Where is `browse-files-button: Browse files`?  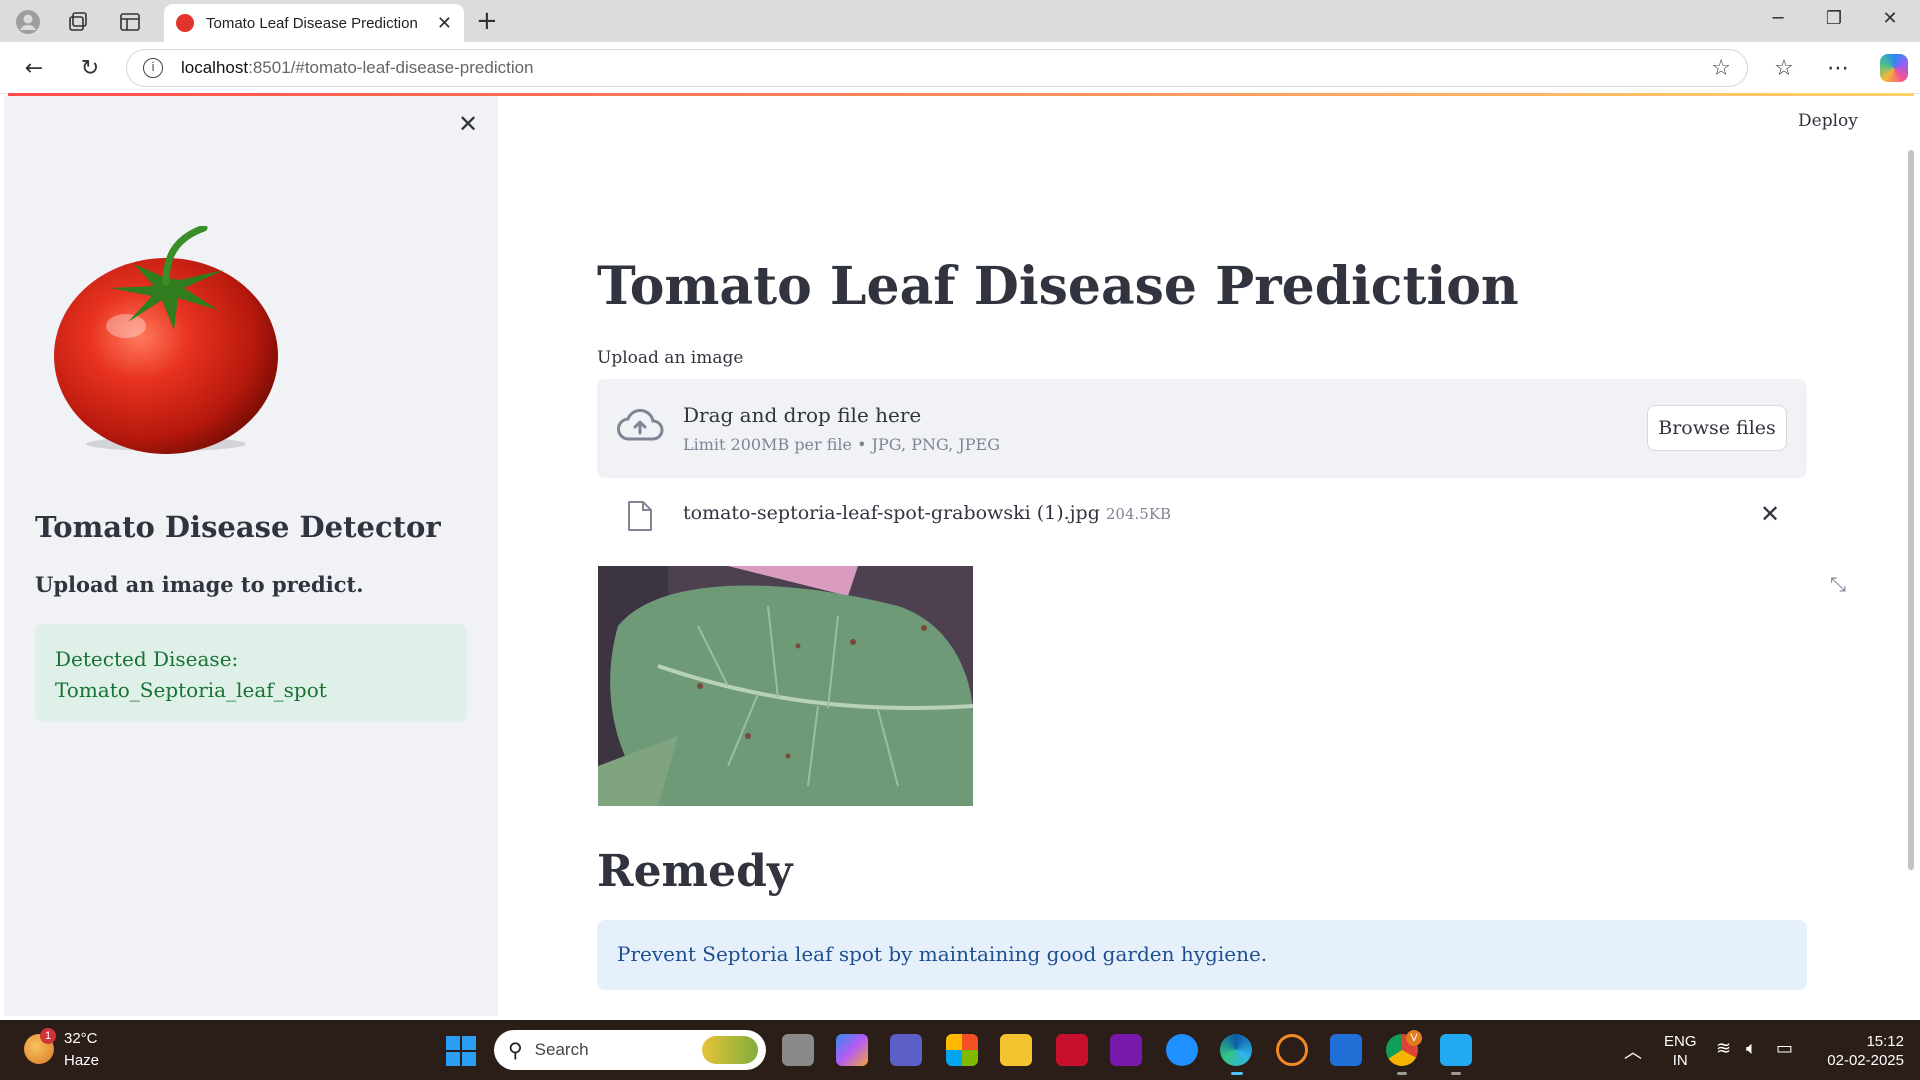 browse-files-button: Browse files is located at coordinates (1717, 428).